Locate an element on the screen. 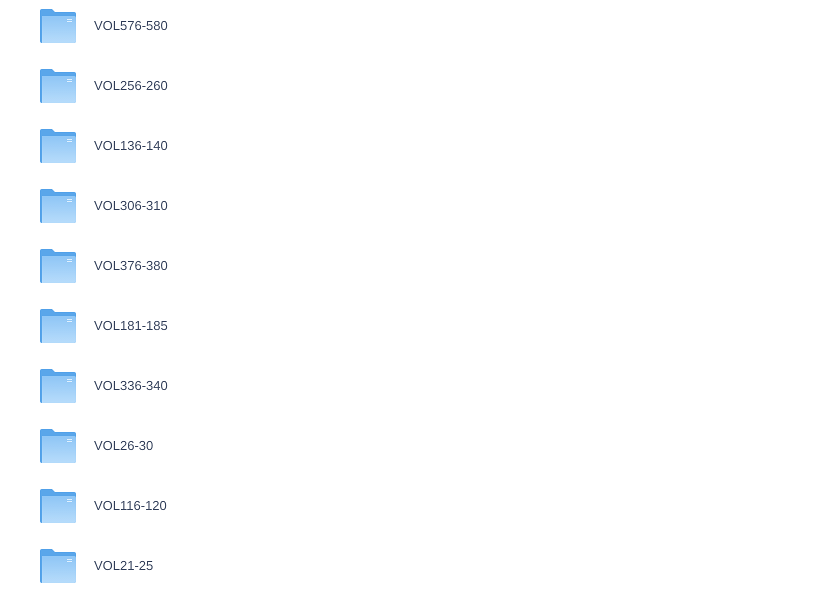  folder-name: VOL306-310 is located at coordinates (131, 206).